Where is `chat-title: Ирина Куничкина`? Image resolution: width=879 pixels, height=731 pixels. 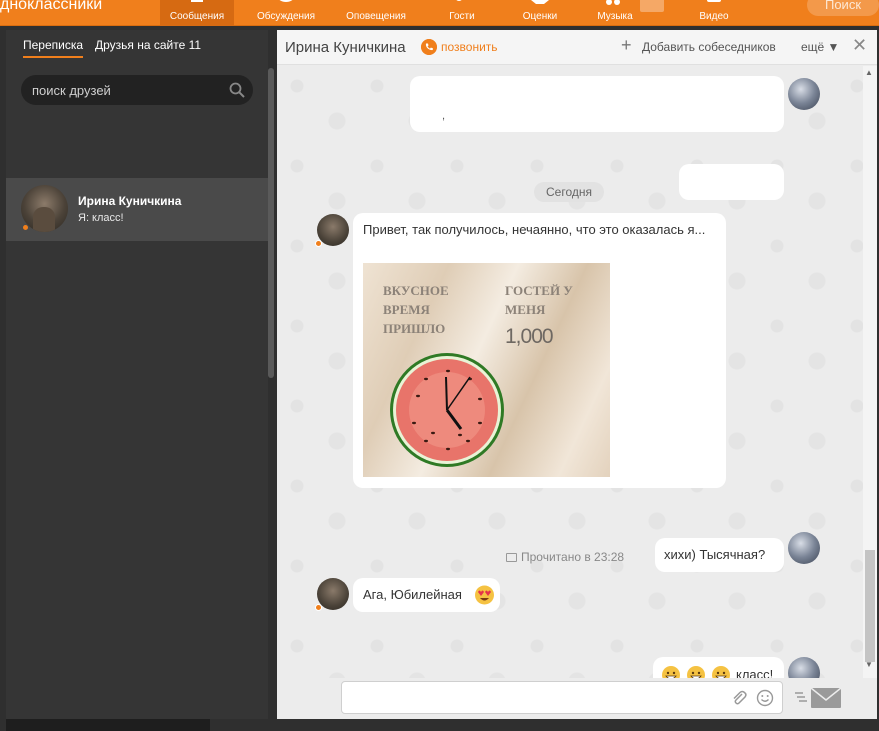
chat-title: Ирина Куничкина is located at coordinates (345, 47).